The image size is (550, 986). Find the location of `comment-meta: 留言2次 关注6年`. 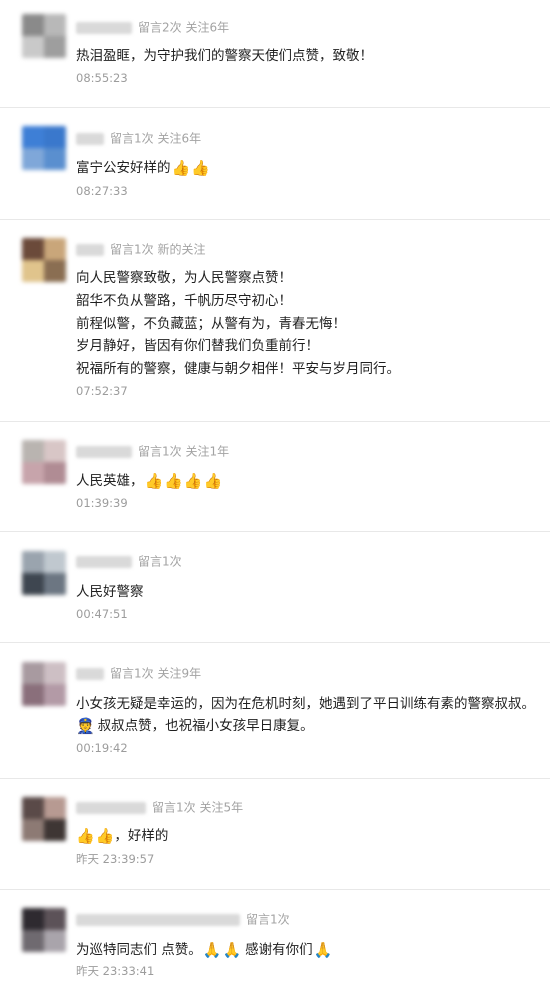

comment-meta: 留言2次 关注6年 is located at coordinates (152, 27).